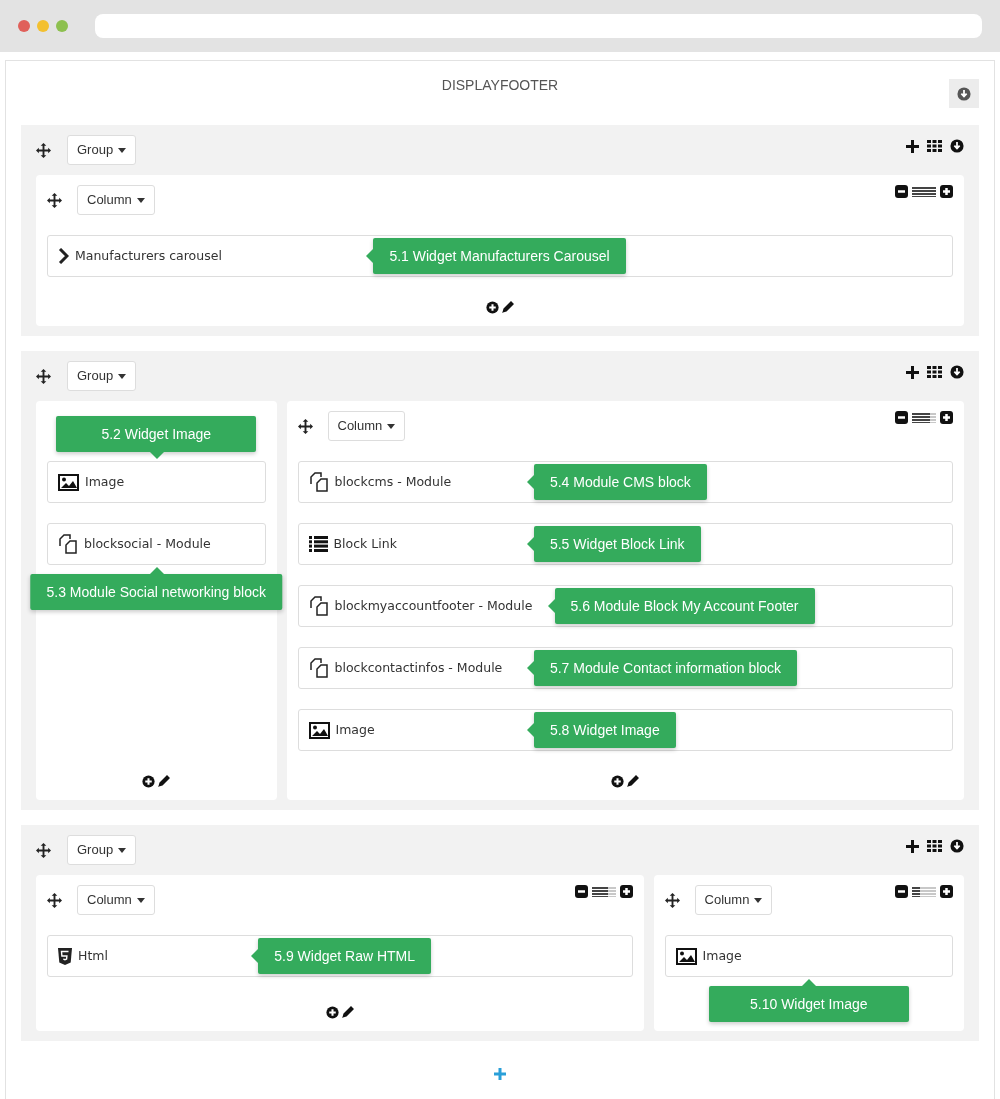 The width and height of the screenshot is (1000, 1099). Describe the element at coordinates (43, 26) in the screenshot. I see `minimize-dot` at that location.